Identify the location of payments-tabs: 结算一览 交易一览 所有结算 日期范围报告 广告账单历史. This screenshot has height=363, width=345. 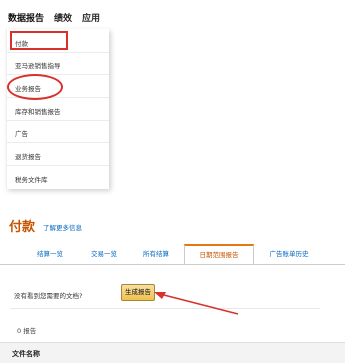
(172, 254).